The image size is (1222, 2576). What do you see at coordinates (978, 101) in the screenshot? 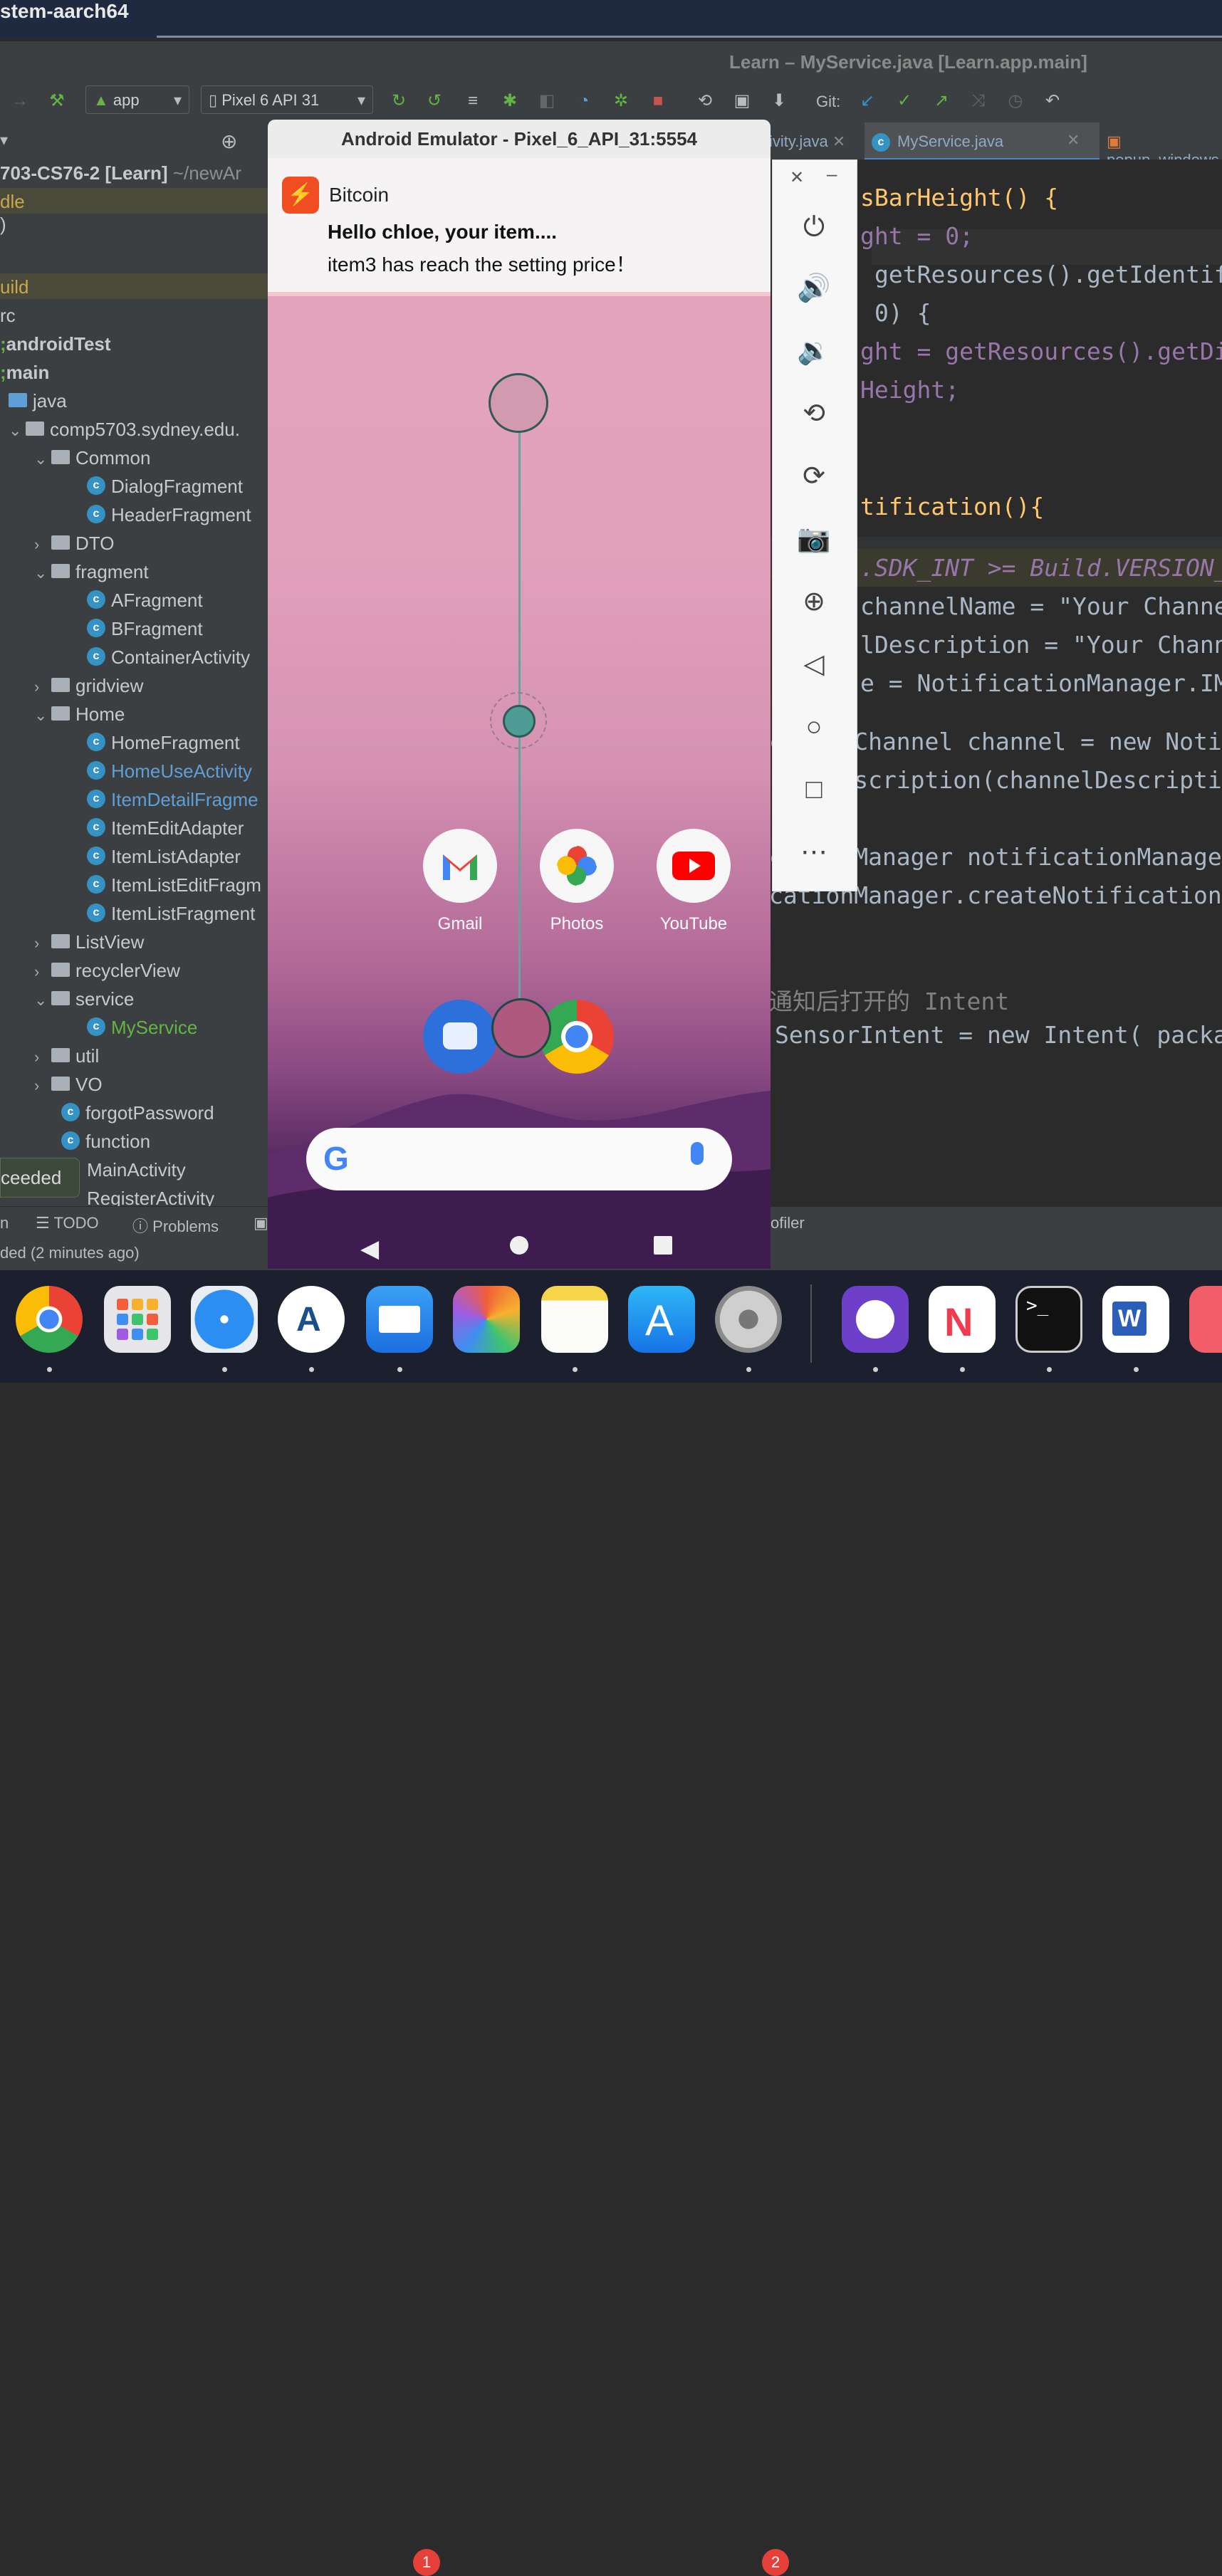
I see `git-merge-icon: ⤨` at bounding box center [978, 101].